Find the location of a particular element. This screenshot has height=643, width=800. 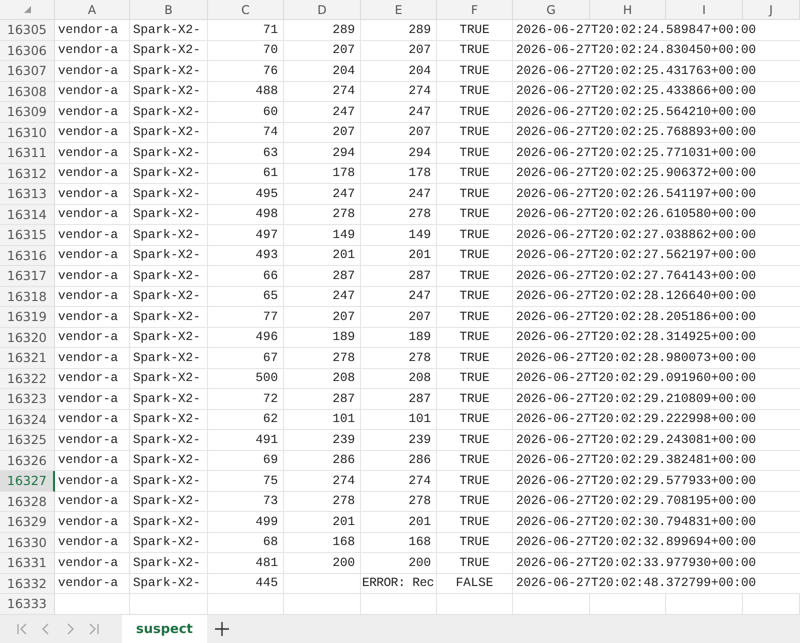

row-header: 16328 is located at coordinates (27, 502).